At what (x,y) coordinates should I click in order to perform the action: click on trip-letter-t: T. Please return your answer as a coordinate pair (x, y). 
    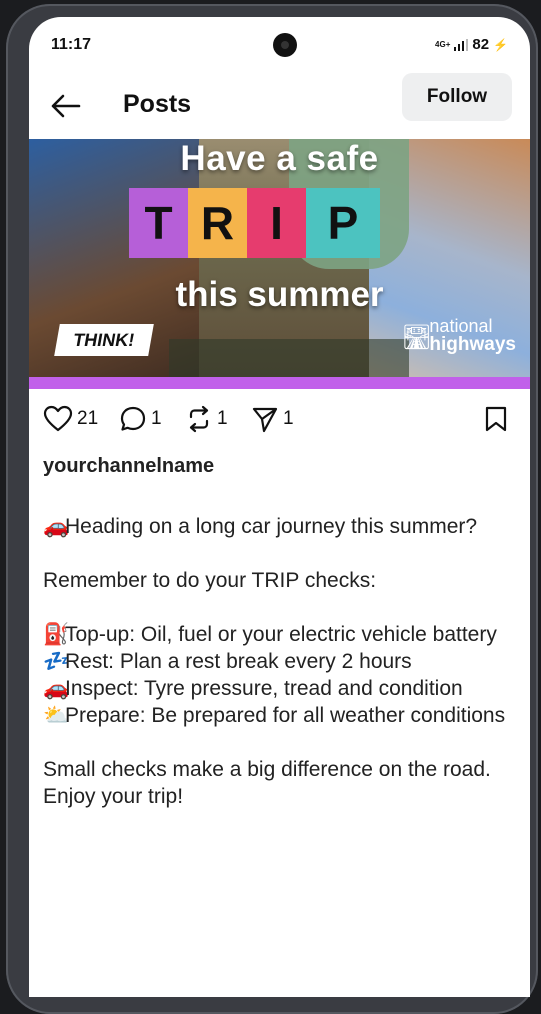
    Looking at the image, I should click on (158, 223).